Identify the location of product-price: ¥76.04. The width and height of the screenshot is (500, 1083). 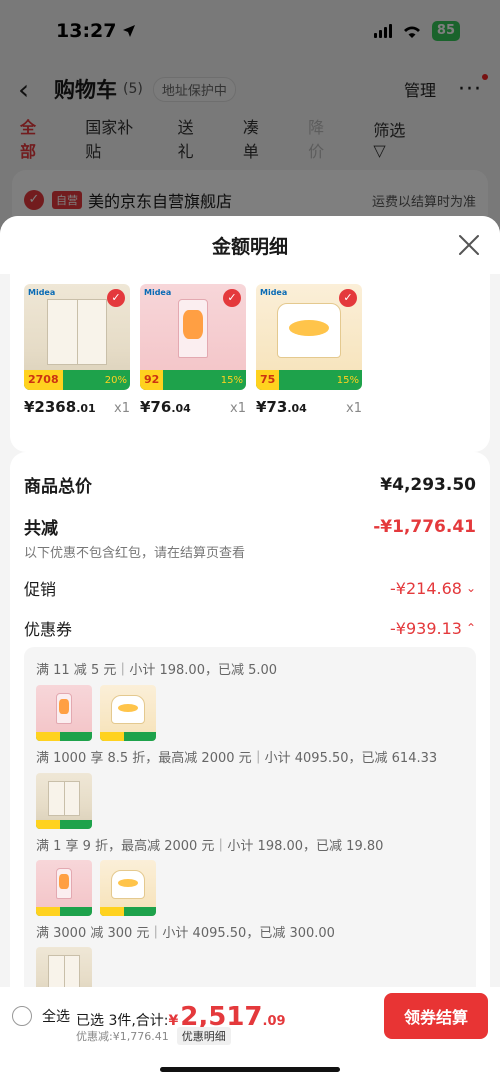
(165, 407).